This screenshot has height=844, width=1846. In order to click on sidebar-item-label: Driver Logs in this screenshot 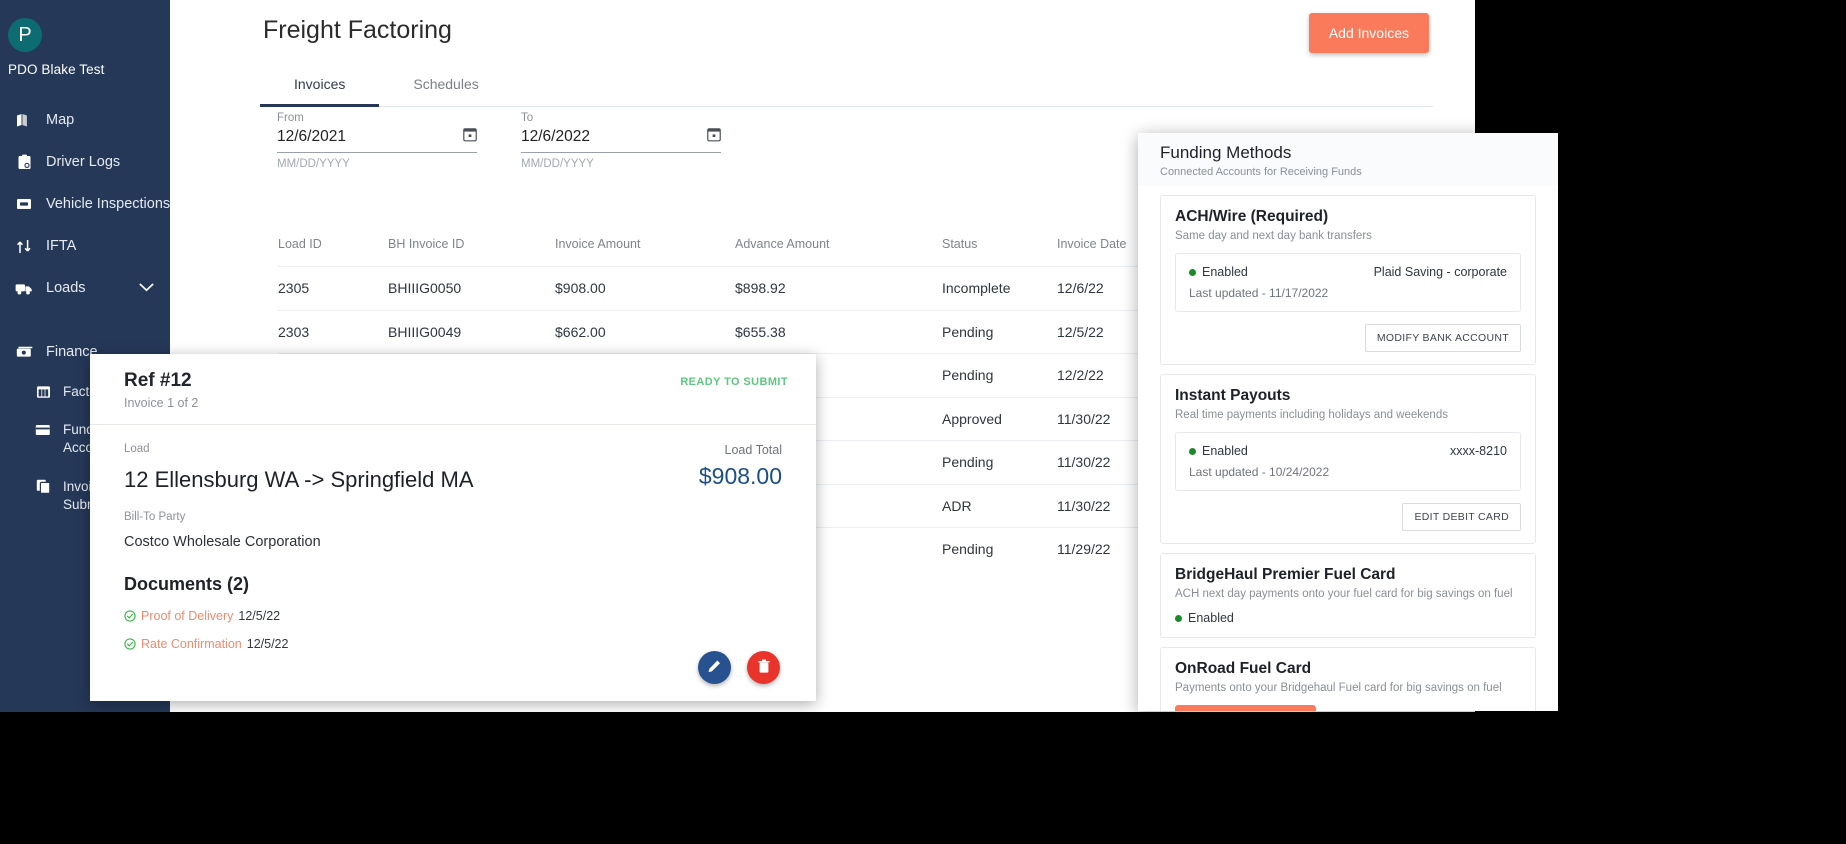, I will do `click(83, 162)`.